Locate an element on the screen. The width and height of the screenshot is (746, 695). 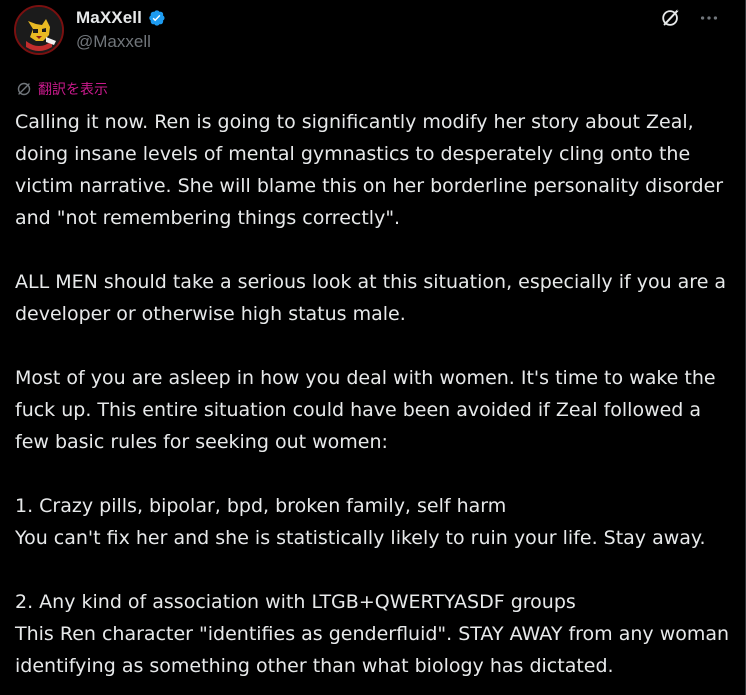
author-name-row: MaXXell is located at coordinates (121, 18).